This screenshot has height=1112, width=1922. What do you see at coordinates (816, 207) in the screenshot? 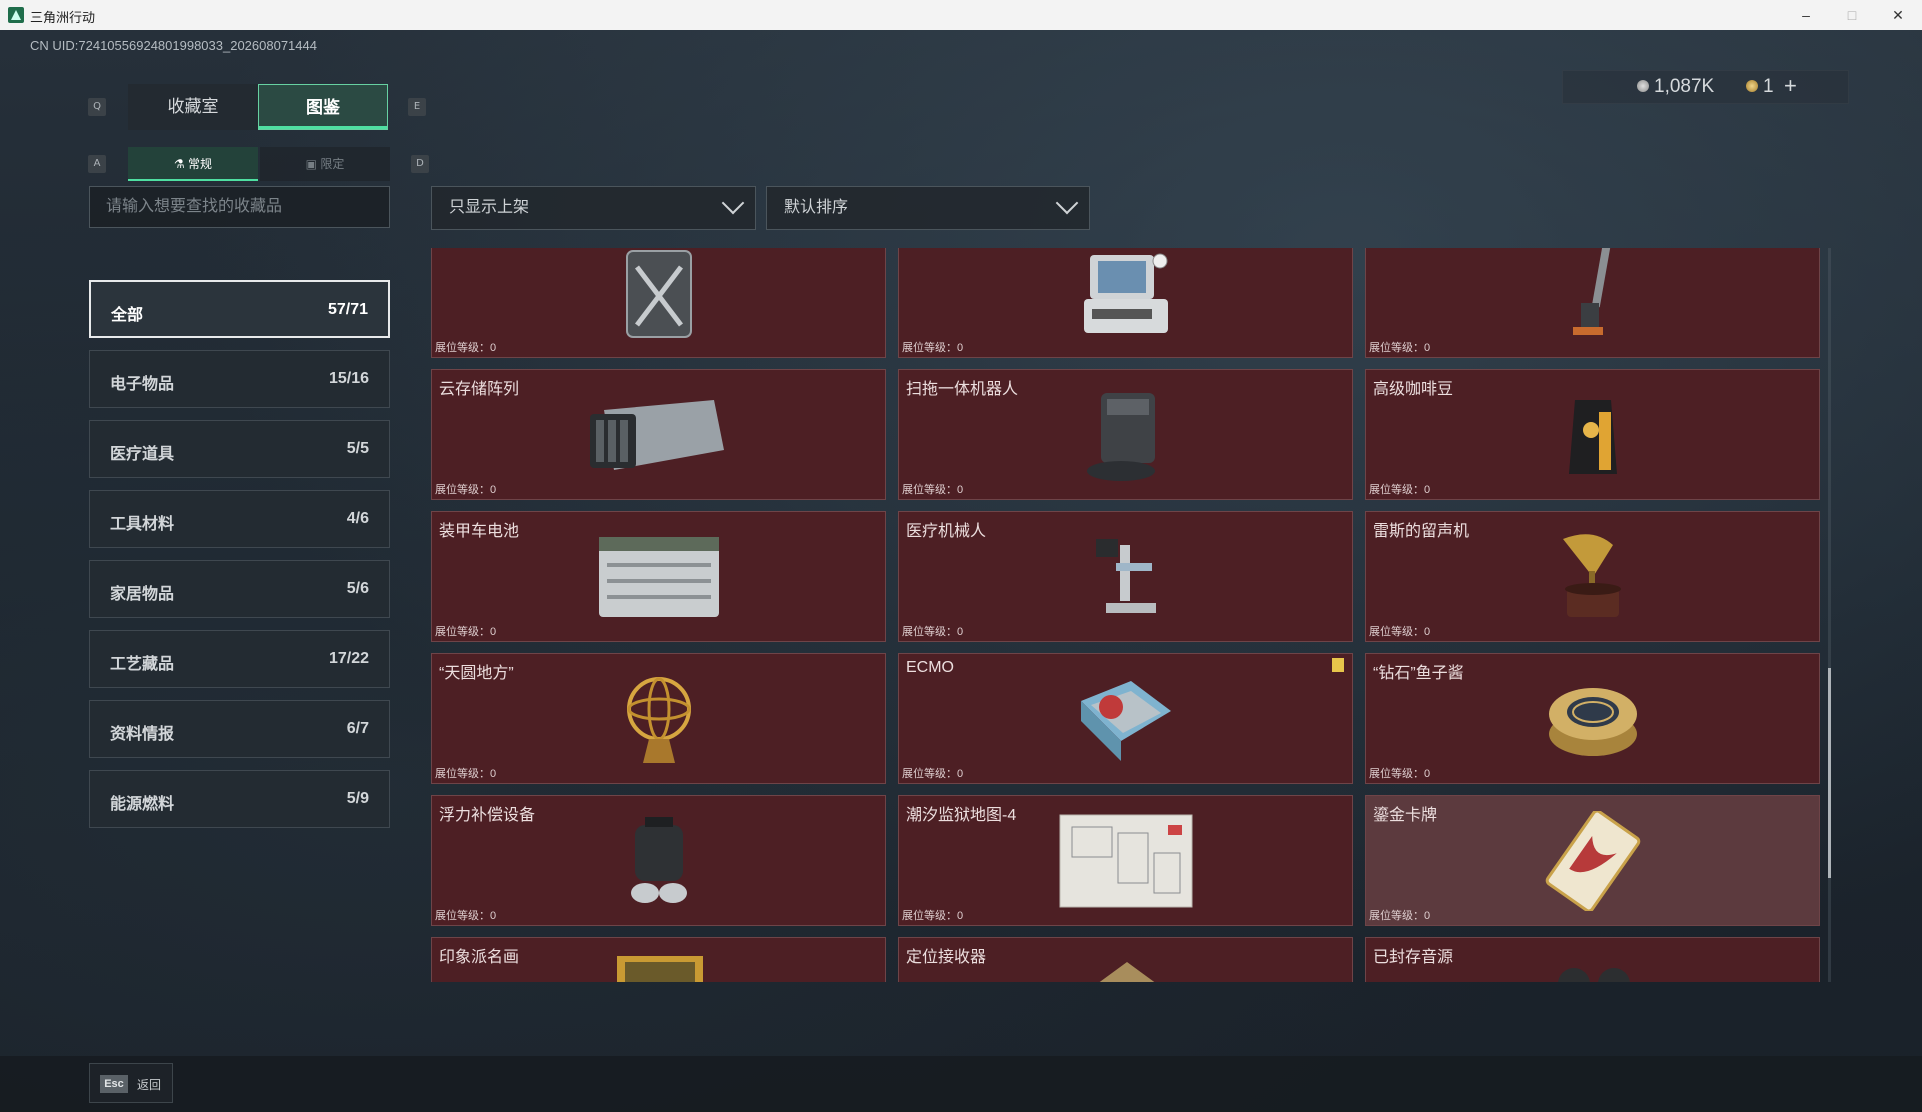
I see `sort-value: 默认排序` at bounding box center [816, 207].